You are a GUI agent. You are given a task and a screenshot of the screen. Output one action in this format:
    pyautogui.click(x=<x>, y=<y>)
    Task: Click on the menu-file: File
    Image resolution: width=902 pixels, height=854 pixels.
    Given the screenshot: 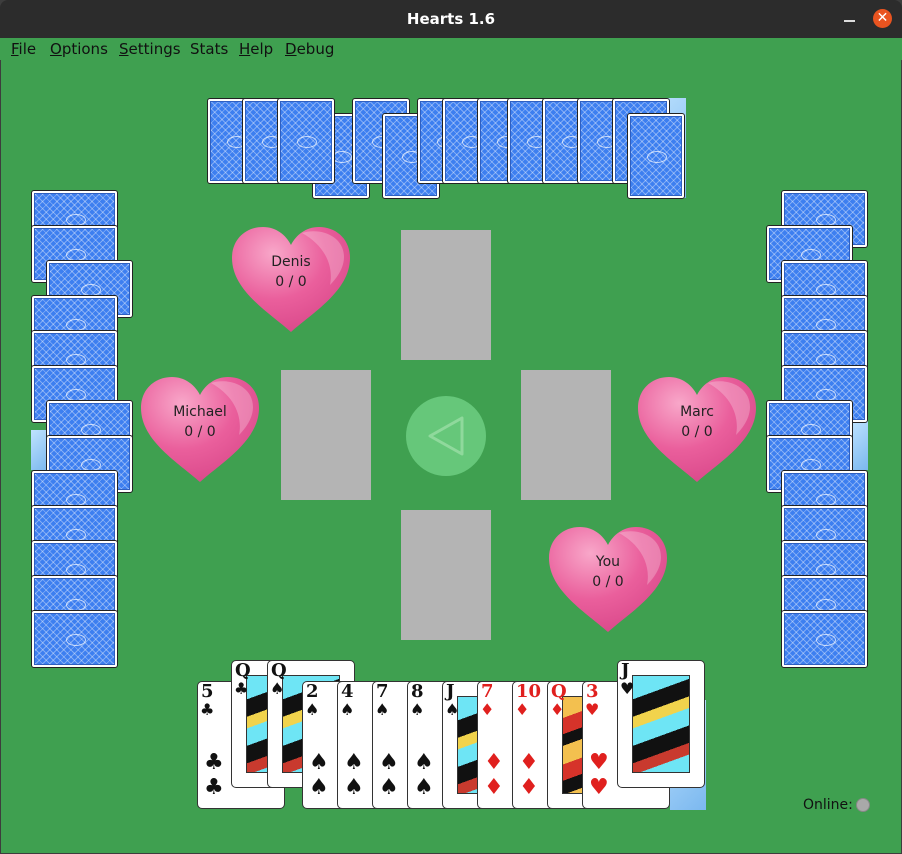 What is the action you would take?
    pyautogui.click(x=23, y=49)
    